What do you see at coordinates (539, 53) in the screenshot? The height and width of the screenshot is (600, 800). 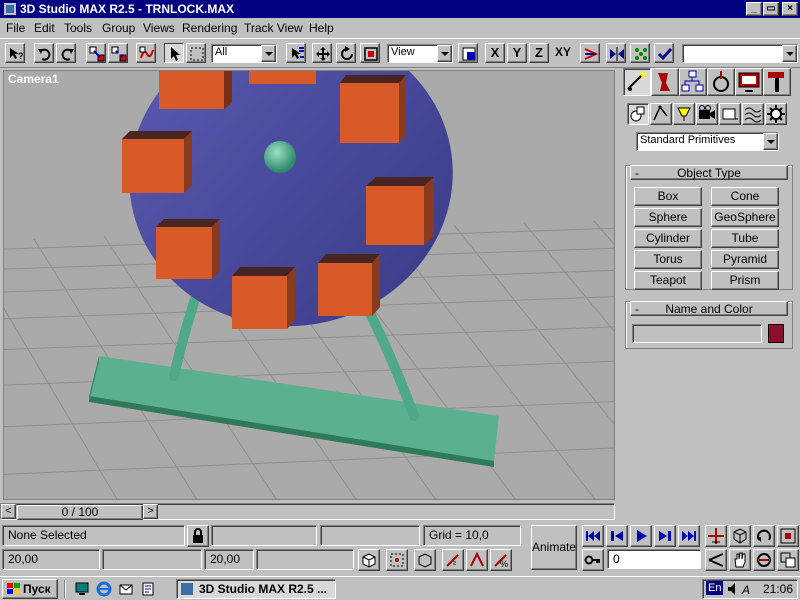 I see `axis-z-button: Z` at bounding box center [539, 53].